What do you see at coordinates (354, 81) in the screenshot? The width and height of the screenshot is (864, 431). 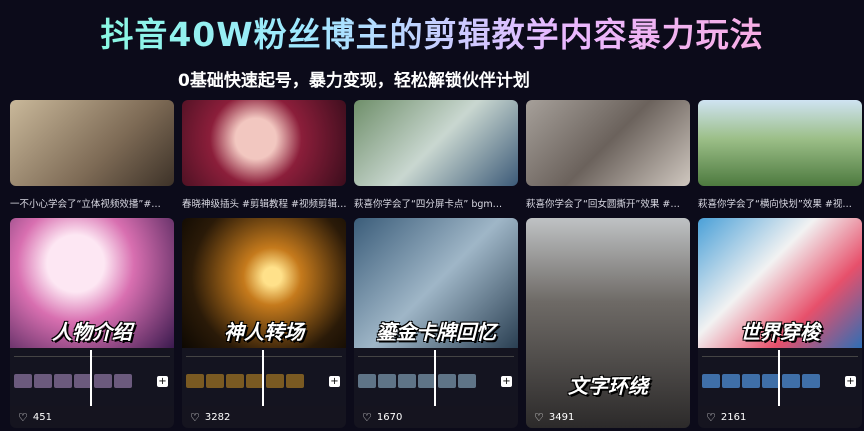 I see `subtitle: 0基础快速起号，暴力变现，轻松解锁伙伴计划` at bounding box center [354, 81].